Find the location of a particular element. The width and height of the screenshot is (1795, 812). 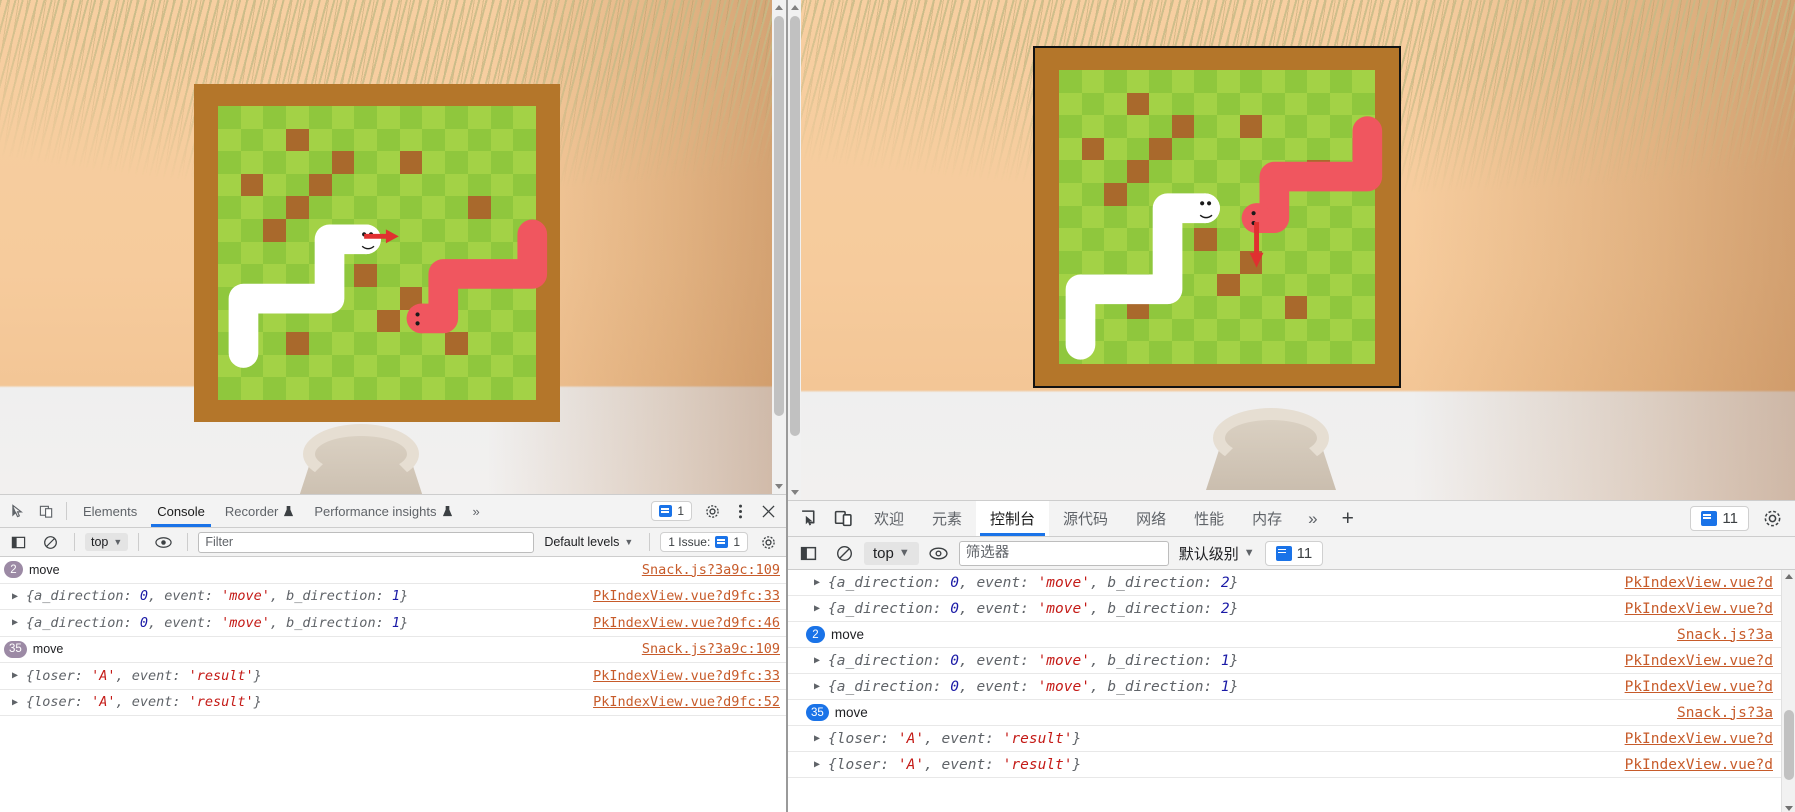

tab-network: 网络 is located at coordinates (1151, 518).